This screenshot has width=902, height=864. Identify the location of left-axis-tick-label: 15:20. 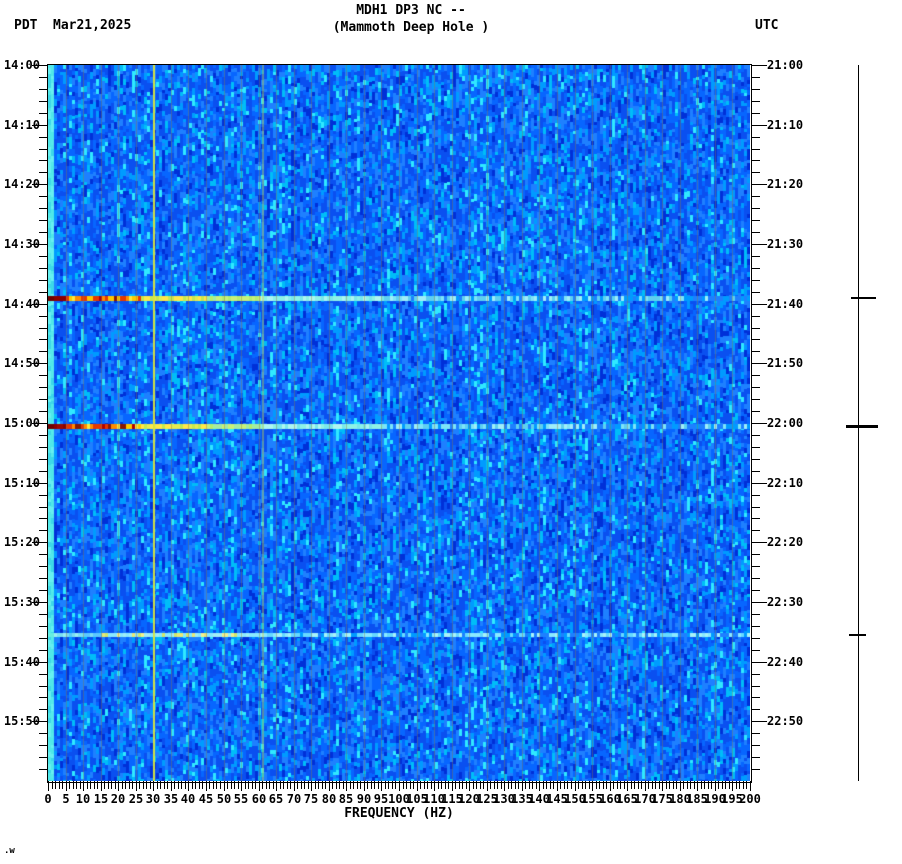
(21, 542).